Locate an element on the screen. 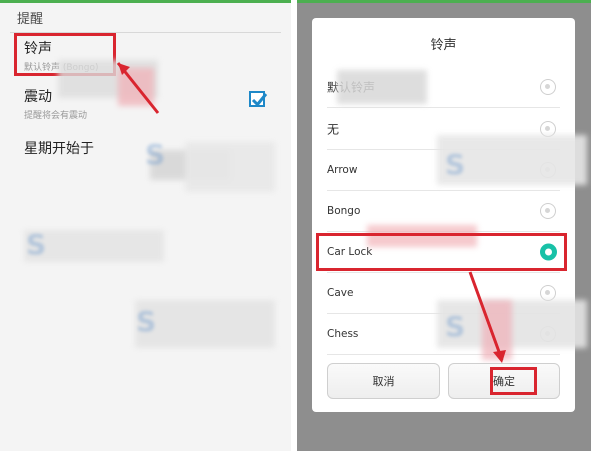 The height and width of the screenshot is (451, 591). week-start-preference: 星期开始于 is located at coordinates (59, 148).